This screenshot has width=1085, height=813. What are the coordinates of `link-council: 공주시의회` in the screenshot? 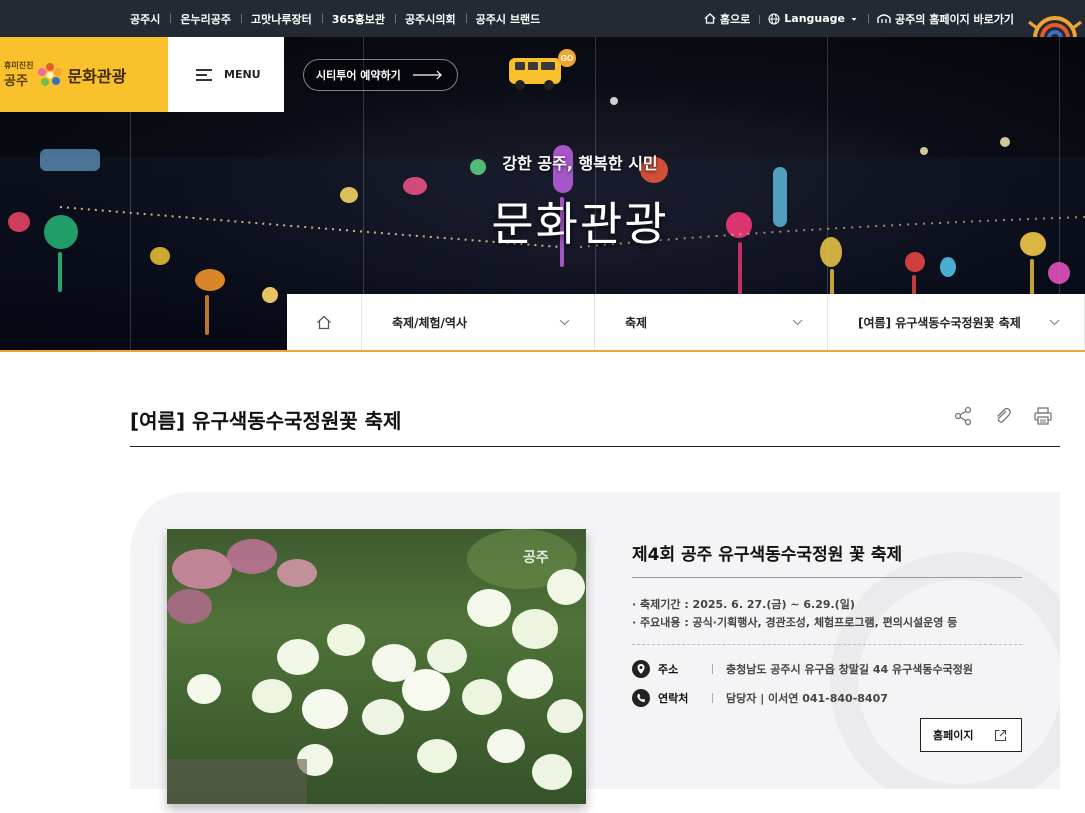 It's located at (430, 19).